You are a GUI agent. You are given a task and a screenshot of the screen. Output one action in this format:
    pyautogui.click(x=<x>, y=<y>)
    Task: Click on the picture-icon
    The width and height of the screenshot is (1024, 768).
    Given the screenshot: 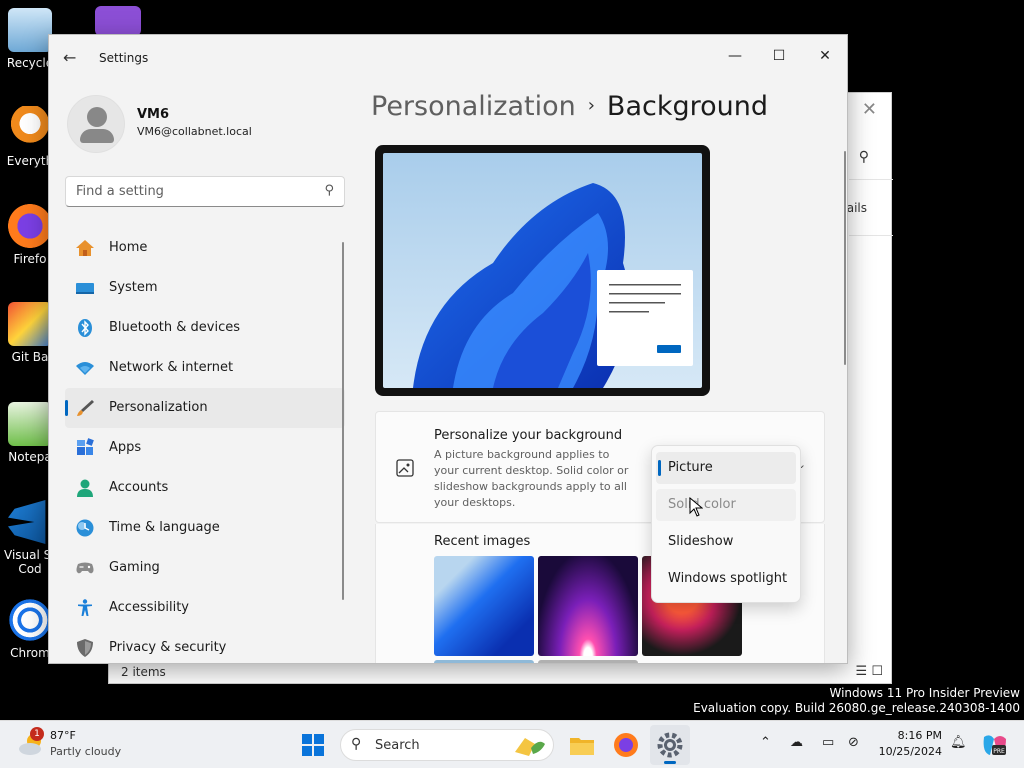 What is the action you would take?
    pyautogui.click(x=405, y=468)
    